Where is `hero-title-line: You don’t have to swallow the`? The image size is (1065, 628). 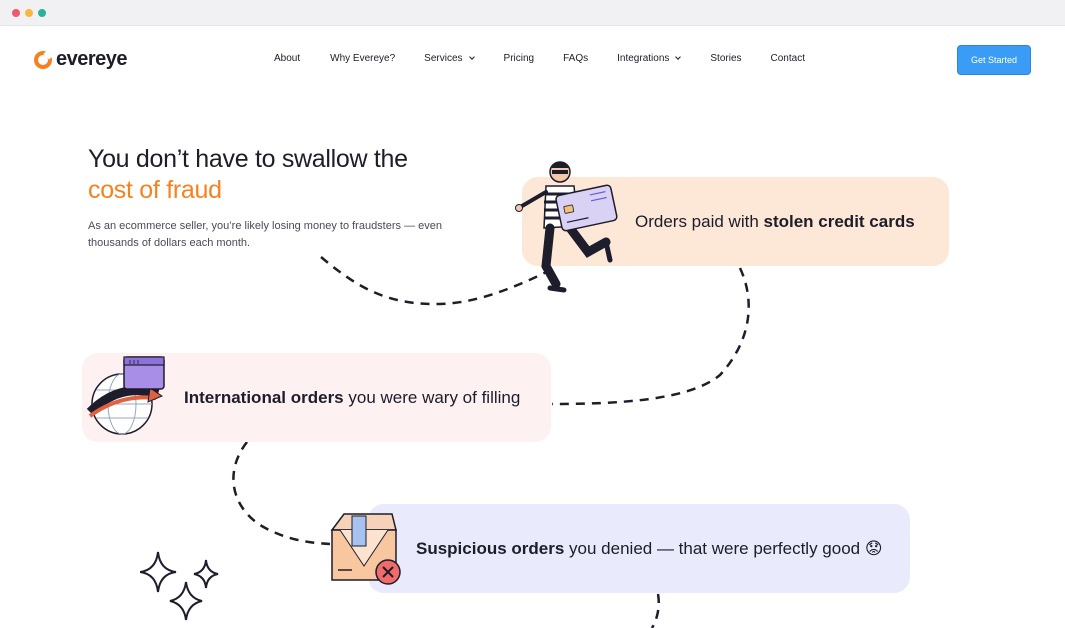 hero-title-line: You don’t have to swallow the is located at coordinates (248, 159).